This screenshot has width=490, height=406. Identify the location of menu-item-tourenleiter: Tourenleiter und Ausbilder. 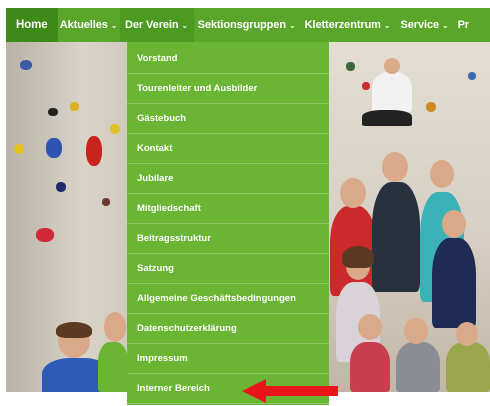
(228, 89).